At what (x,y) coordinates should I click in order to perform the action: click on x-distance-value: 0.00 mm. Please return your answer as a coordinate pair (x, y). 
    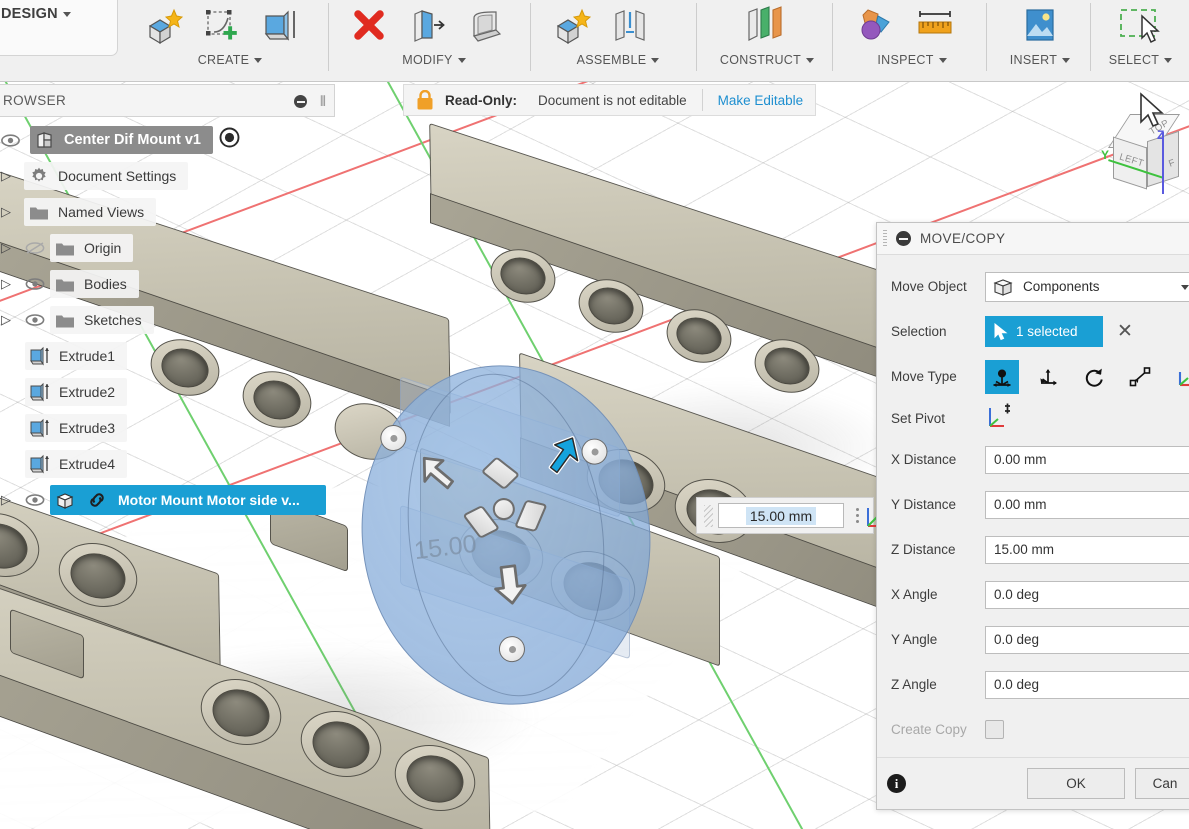
    Looking at the image, I should click on (1020, 459).